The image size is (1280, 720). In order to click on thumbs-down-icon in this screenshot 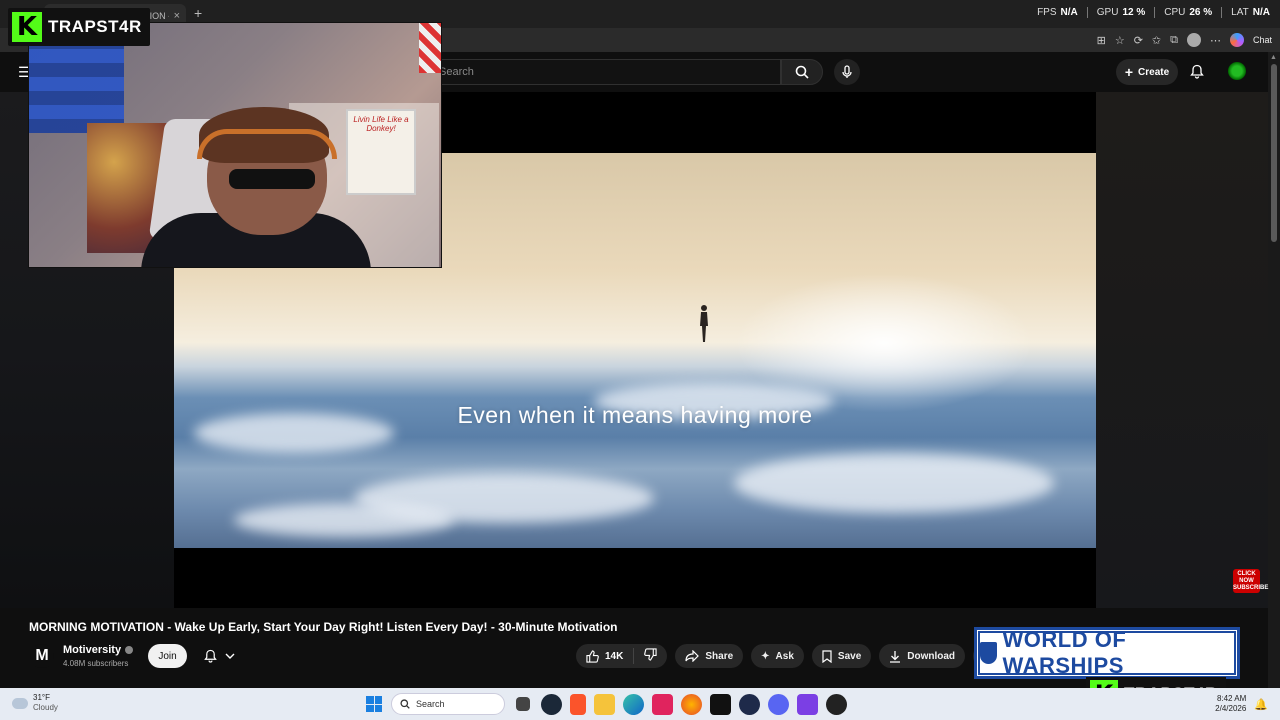, I will do `click(650, 654)`.